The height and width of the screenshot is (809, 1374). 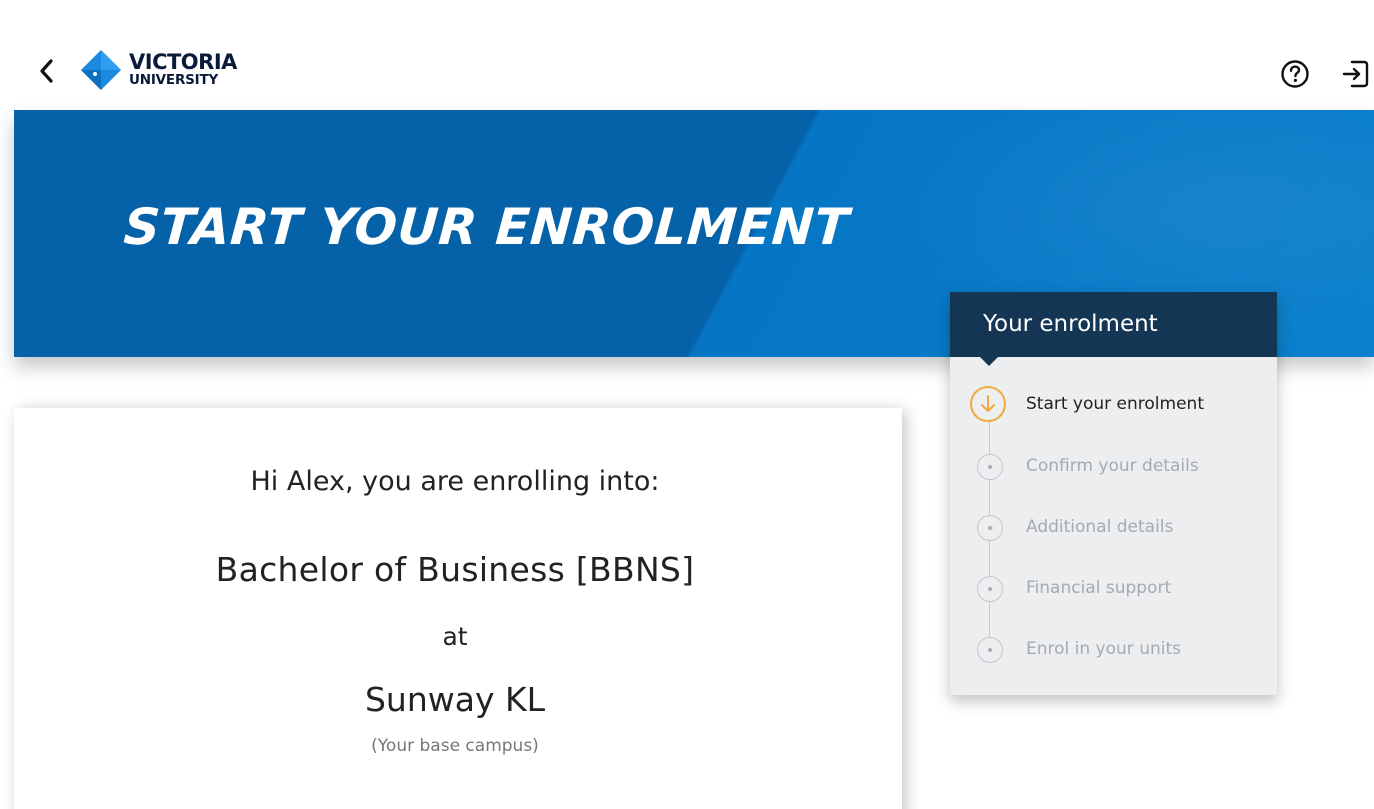 I want to click on question-circle-icon, so click(x=1295, y=74).